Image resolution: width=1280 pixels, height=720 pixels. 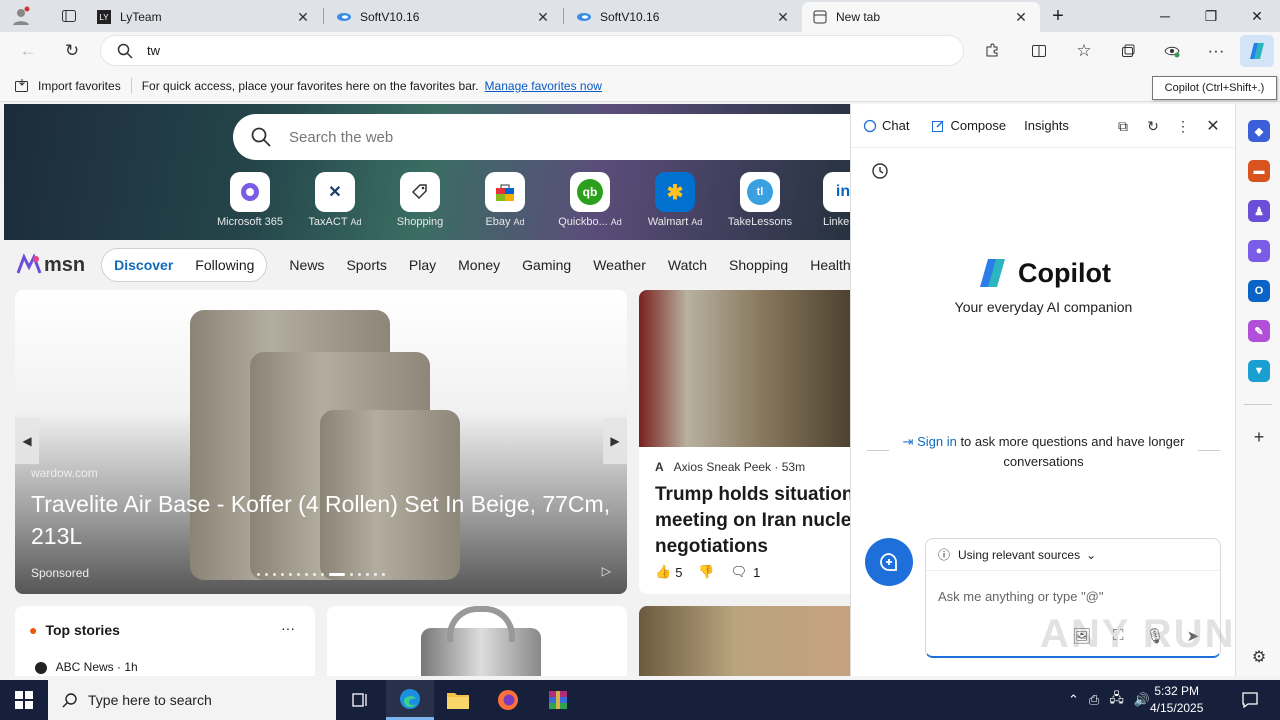 What do you see at coordinates (192, 700) in the screenshot?
I see `taskbar-search: Type here to search` at bounding box center [192, 700].